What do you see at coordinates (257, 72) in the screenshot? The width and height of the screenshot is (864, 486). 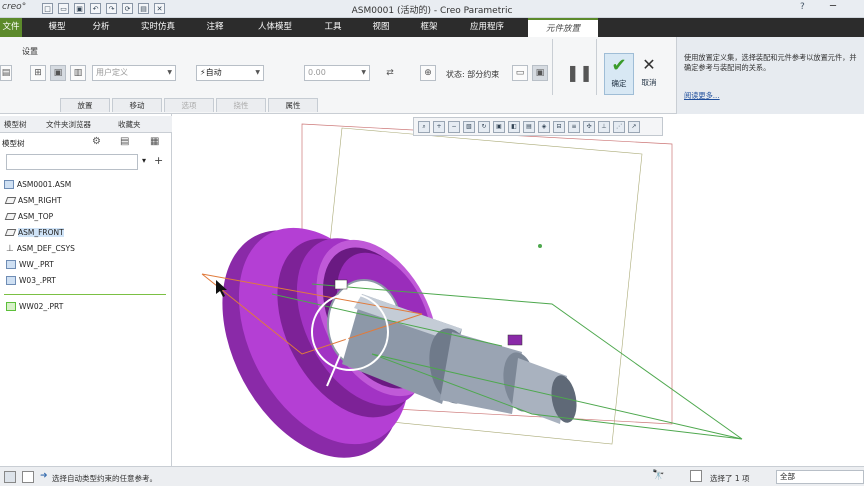 I see `chevron-down-icon: ▼` at bounding box center [257, 72].